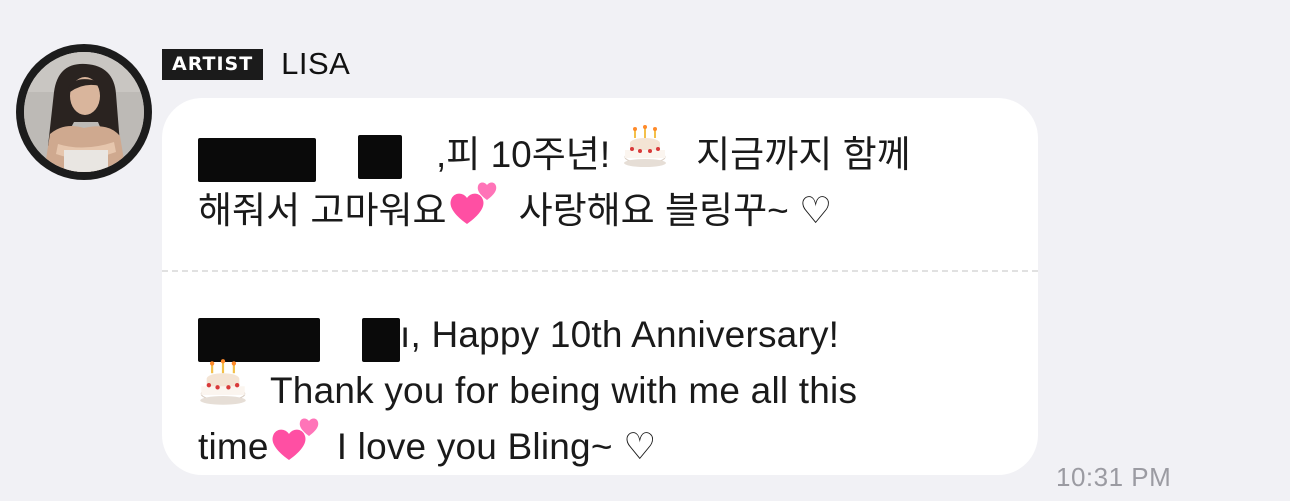 The height and width of the screenshot is (501, 1290). I want to click on korean-text-4: 사랑해요 블링꾸~ ♡, so click(675, 210).